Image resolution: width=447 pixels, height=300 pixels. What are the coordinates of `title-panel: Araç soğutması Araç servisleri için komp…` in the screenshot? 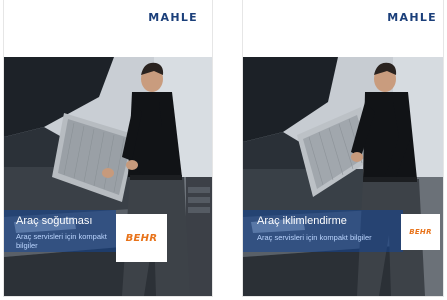 It's located at (60, 231).